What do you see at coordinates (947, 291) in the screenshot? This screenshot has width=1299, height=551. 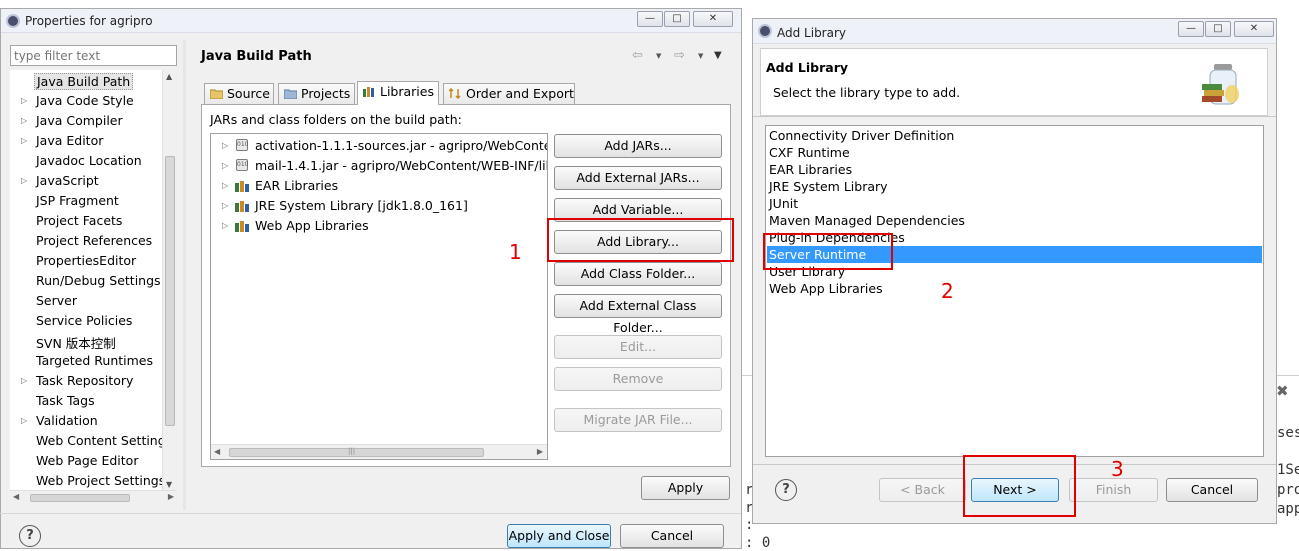 I see `annotation-step-2: 2` at bounding box center [947, 291].